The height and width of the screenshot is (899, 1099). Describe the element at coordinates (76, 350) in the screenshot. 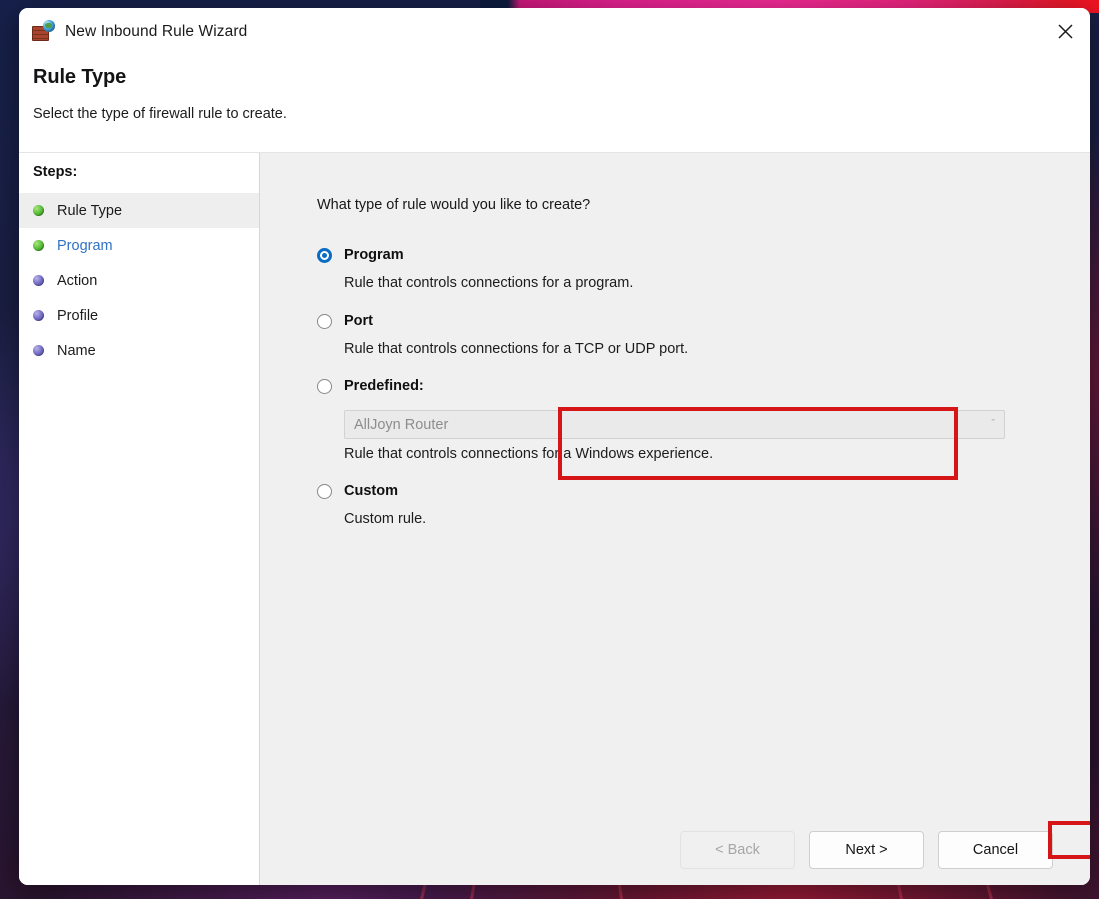

I see `sidebar-item-label: Name` at that location.